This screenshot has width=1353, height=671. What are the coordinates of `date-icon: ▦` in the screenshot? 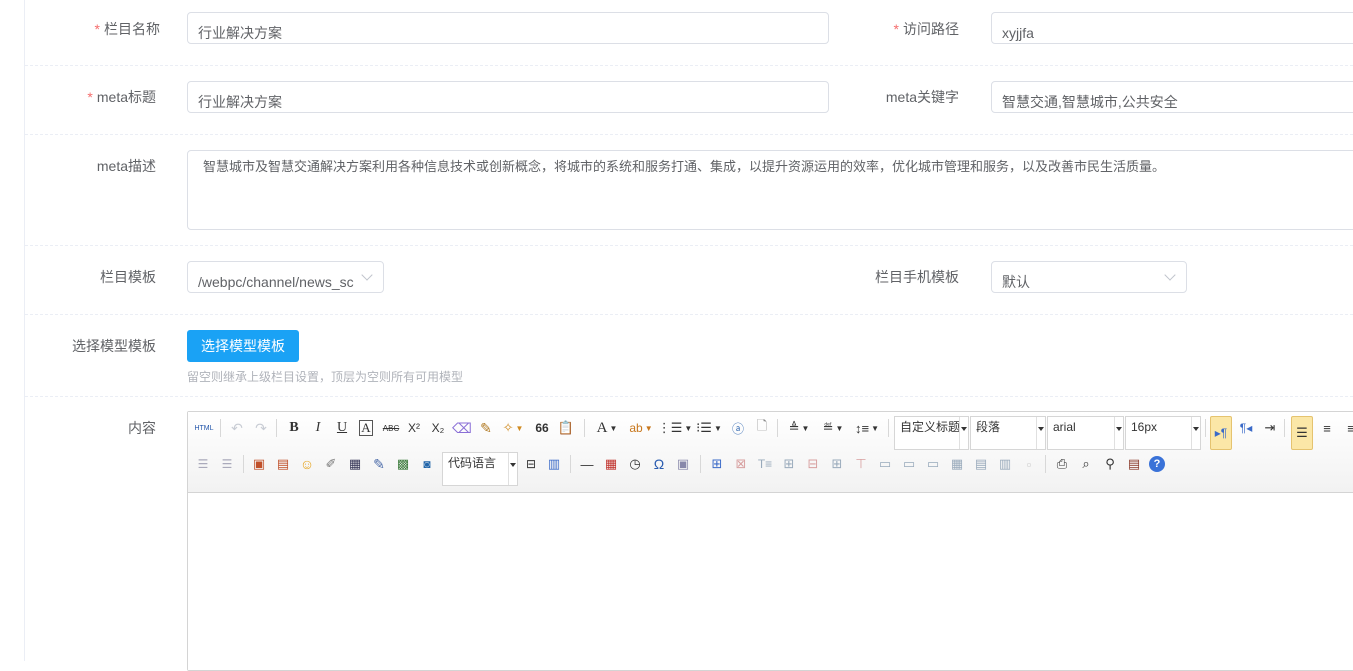 It's located at (611, 464).